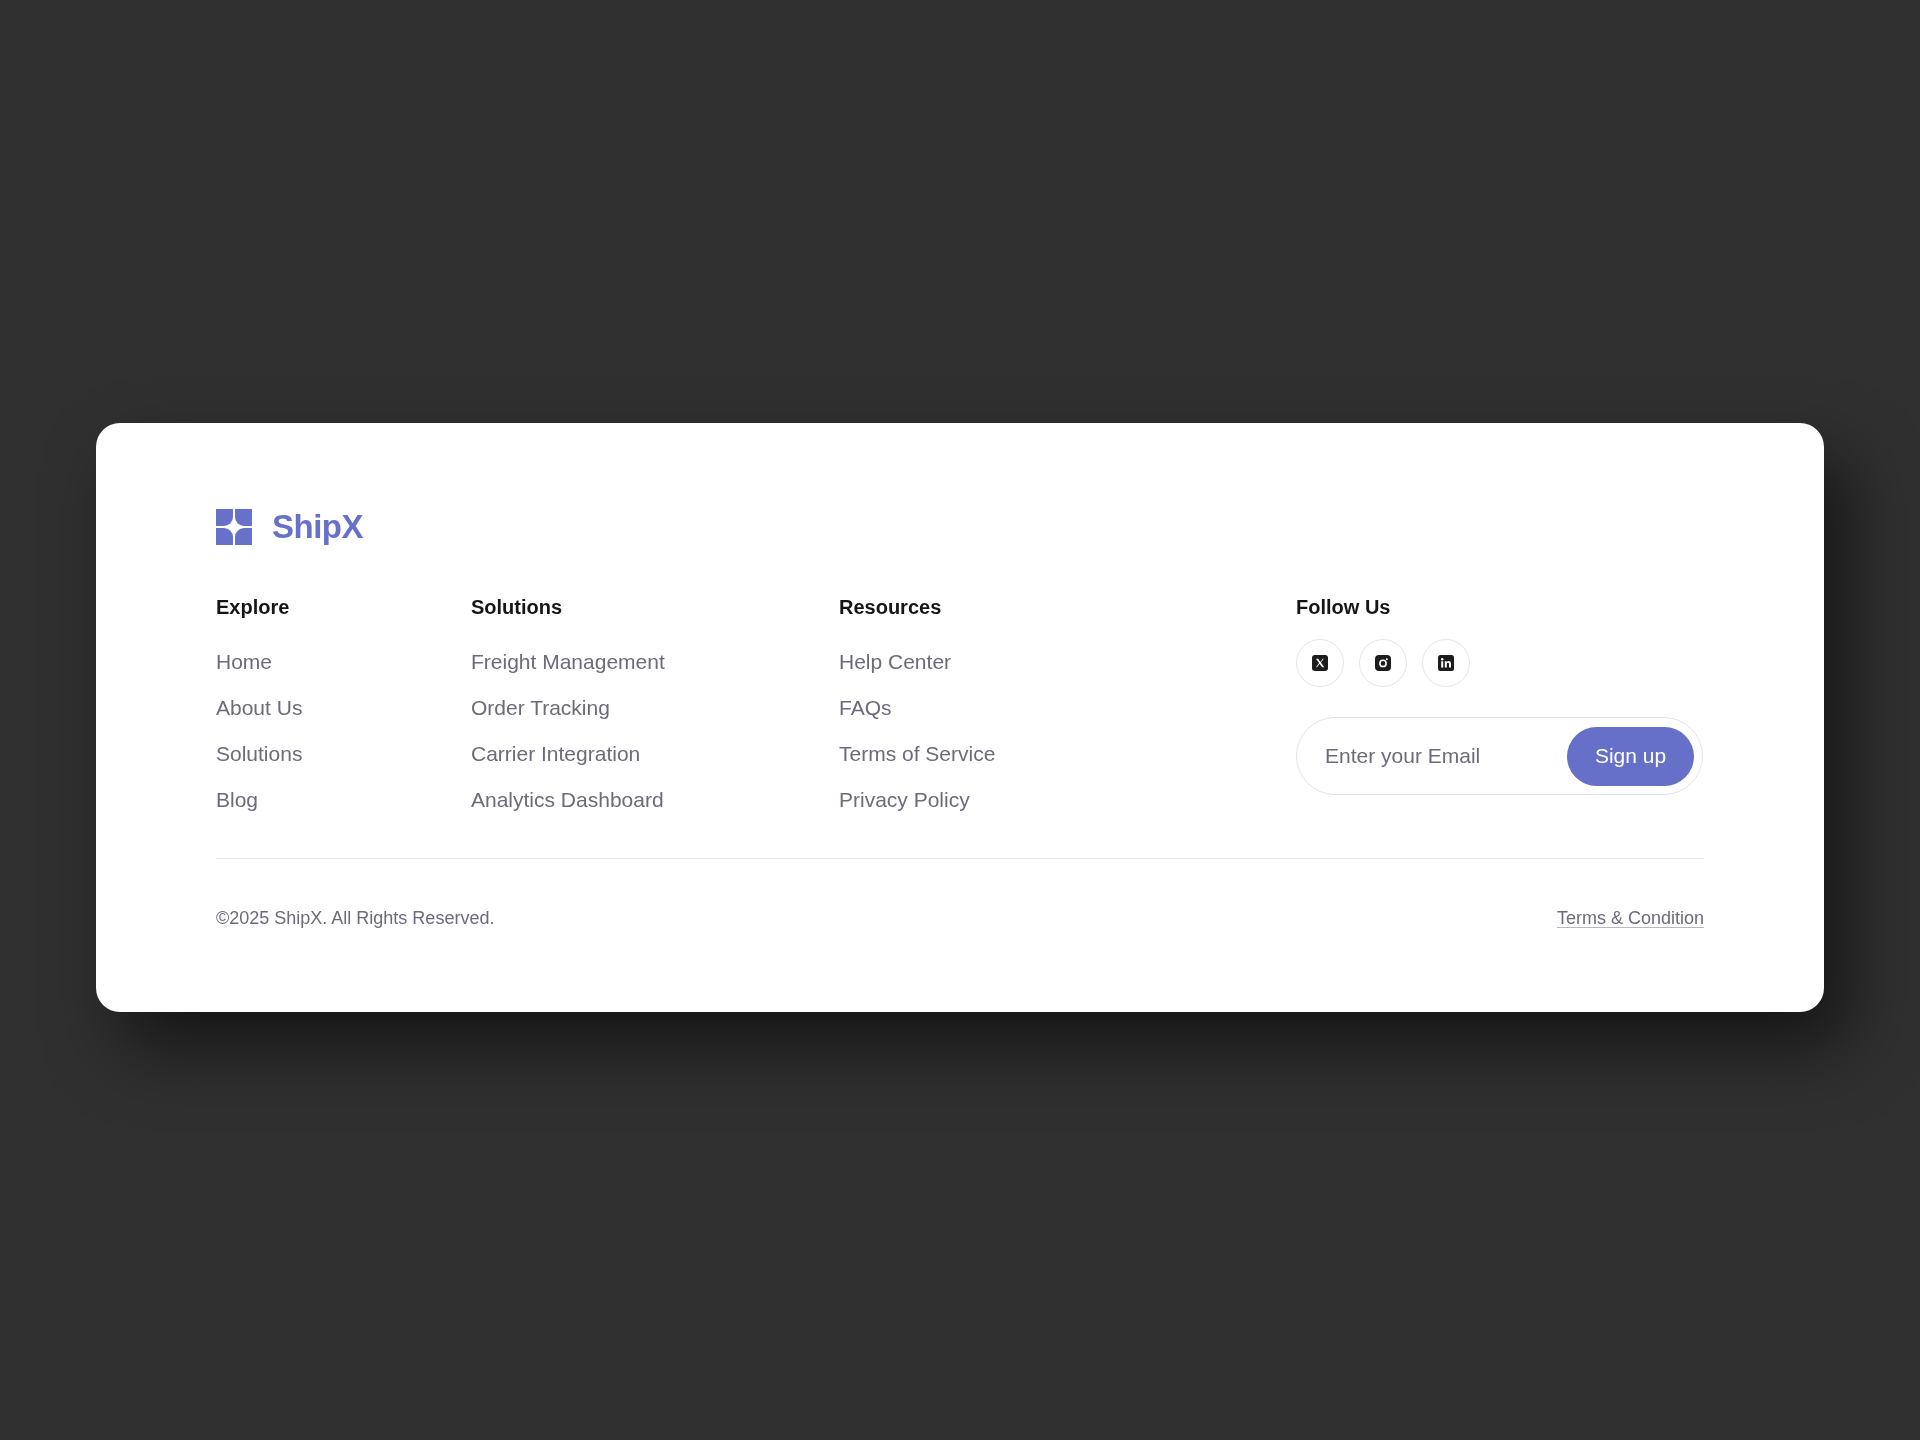 Image resolution: width=1920 pixels, height=1440 pixels. What do you see at coordinates (568, 662) in the screenshot?
I see `footer-link: Freight Management` at bounding box center [568, 662].